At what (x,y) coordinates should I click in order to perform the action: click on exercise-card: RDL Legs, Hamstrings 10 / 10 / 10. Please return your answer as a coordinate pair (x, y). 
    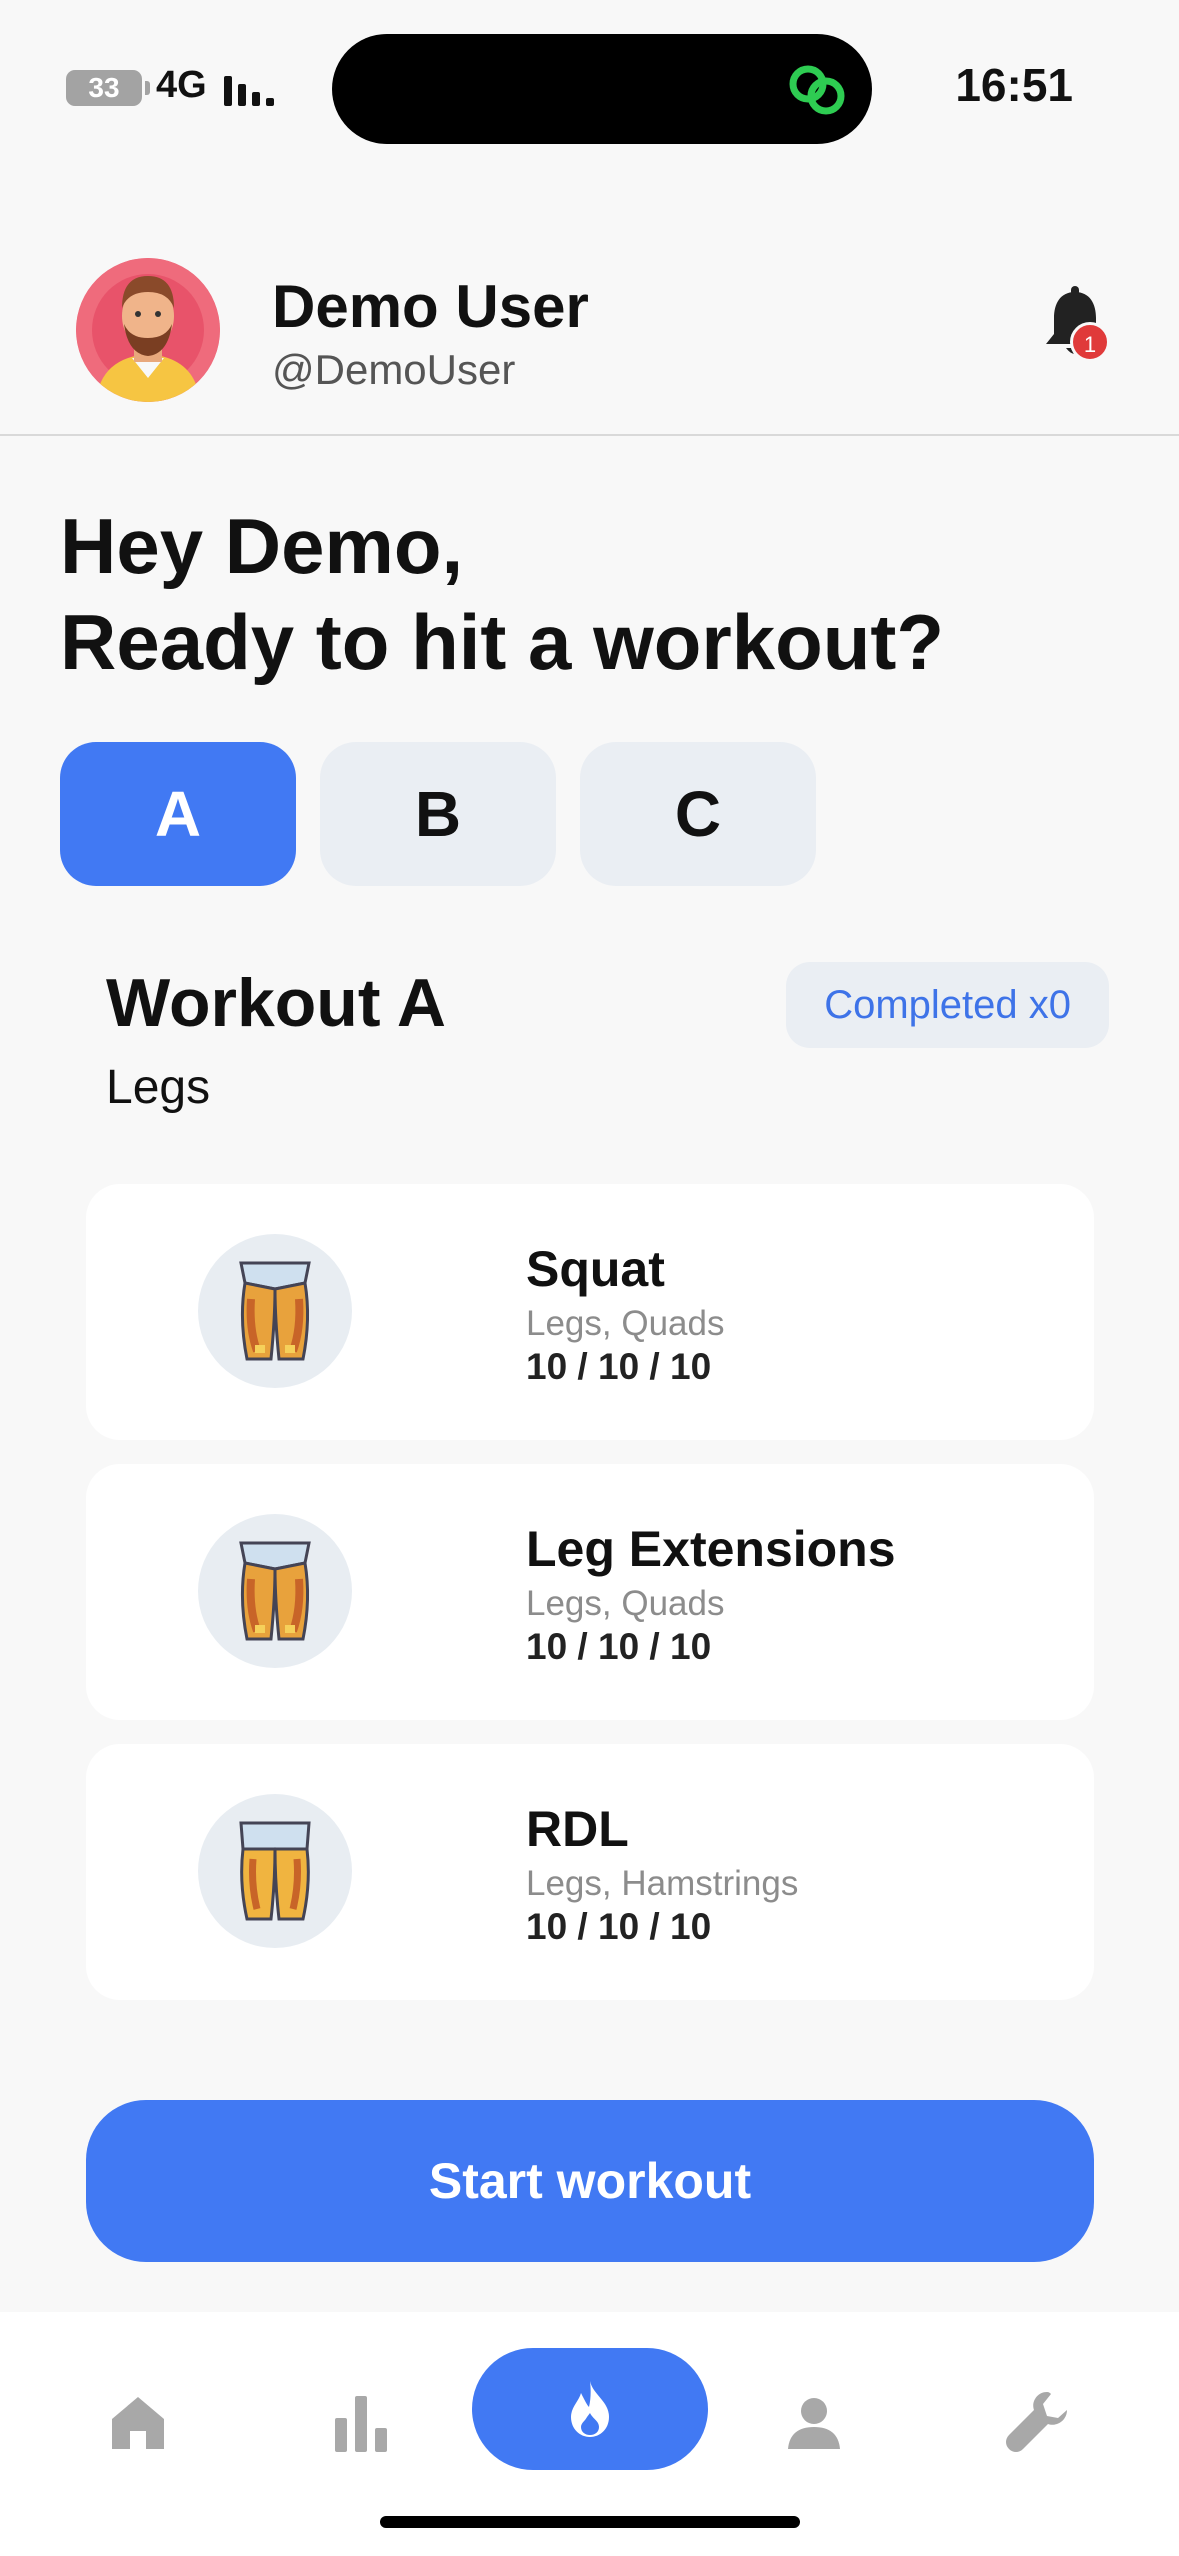
    Looking at the image, I should click on (590, 1872).